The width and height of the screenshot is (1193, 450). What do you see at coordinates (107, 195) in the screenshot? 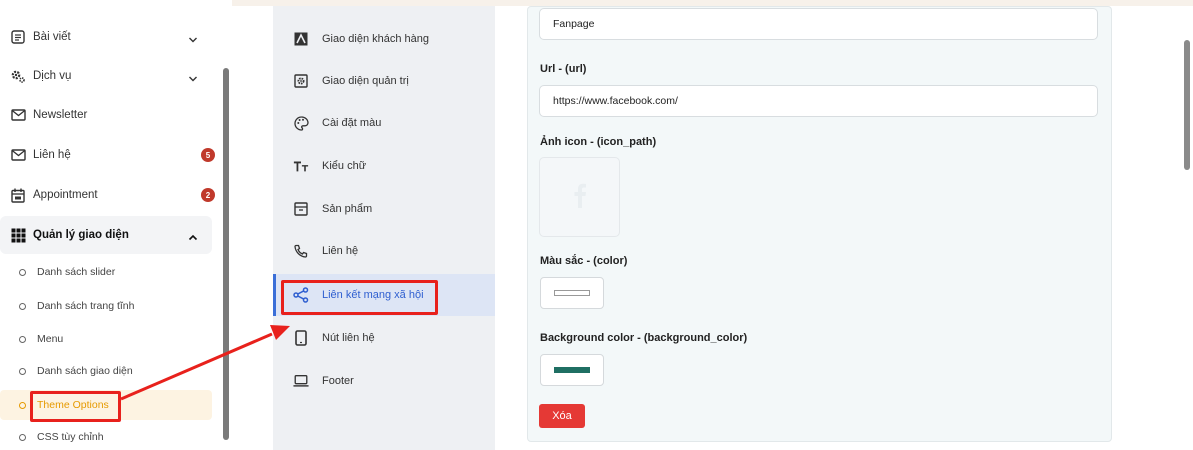
I see `sidebar-item-appointment: Appointment 2` at bounding box center [107, 195].